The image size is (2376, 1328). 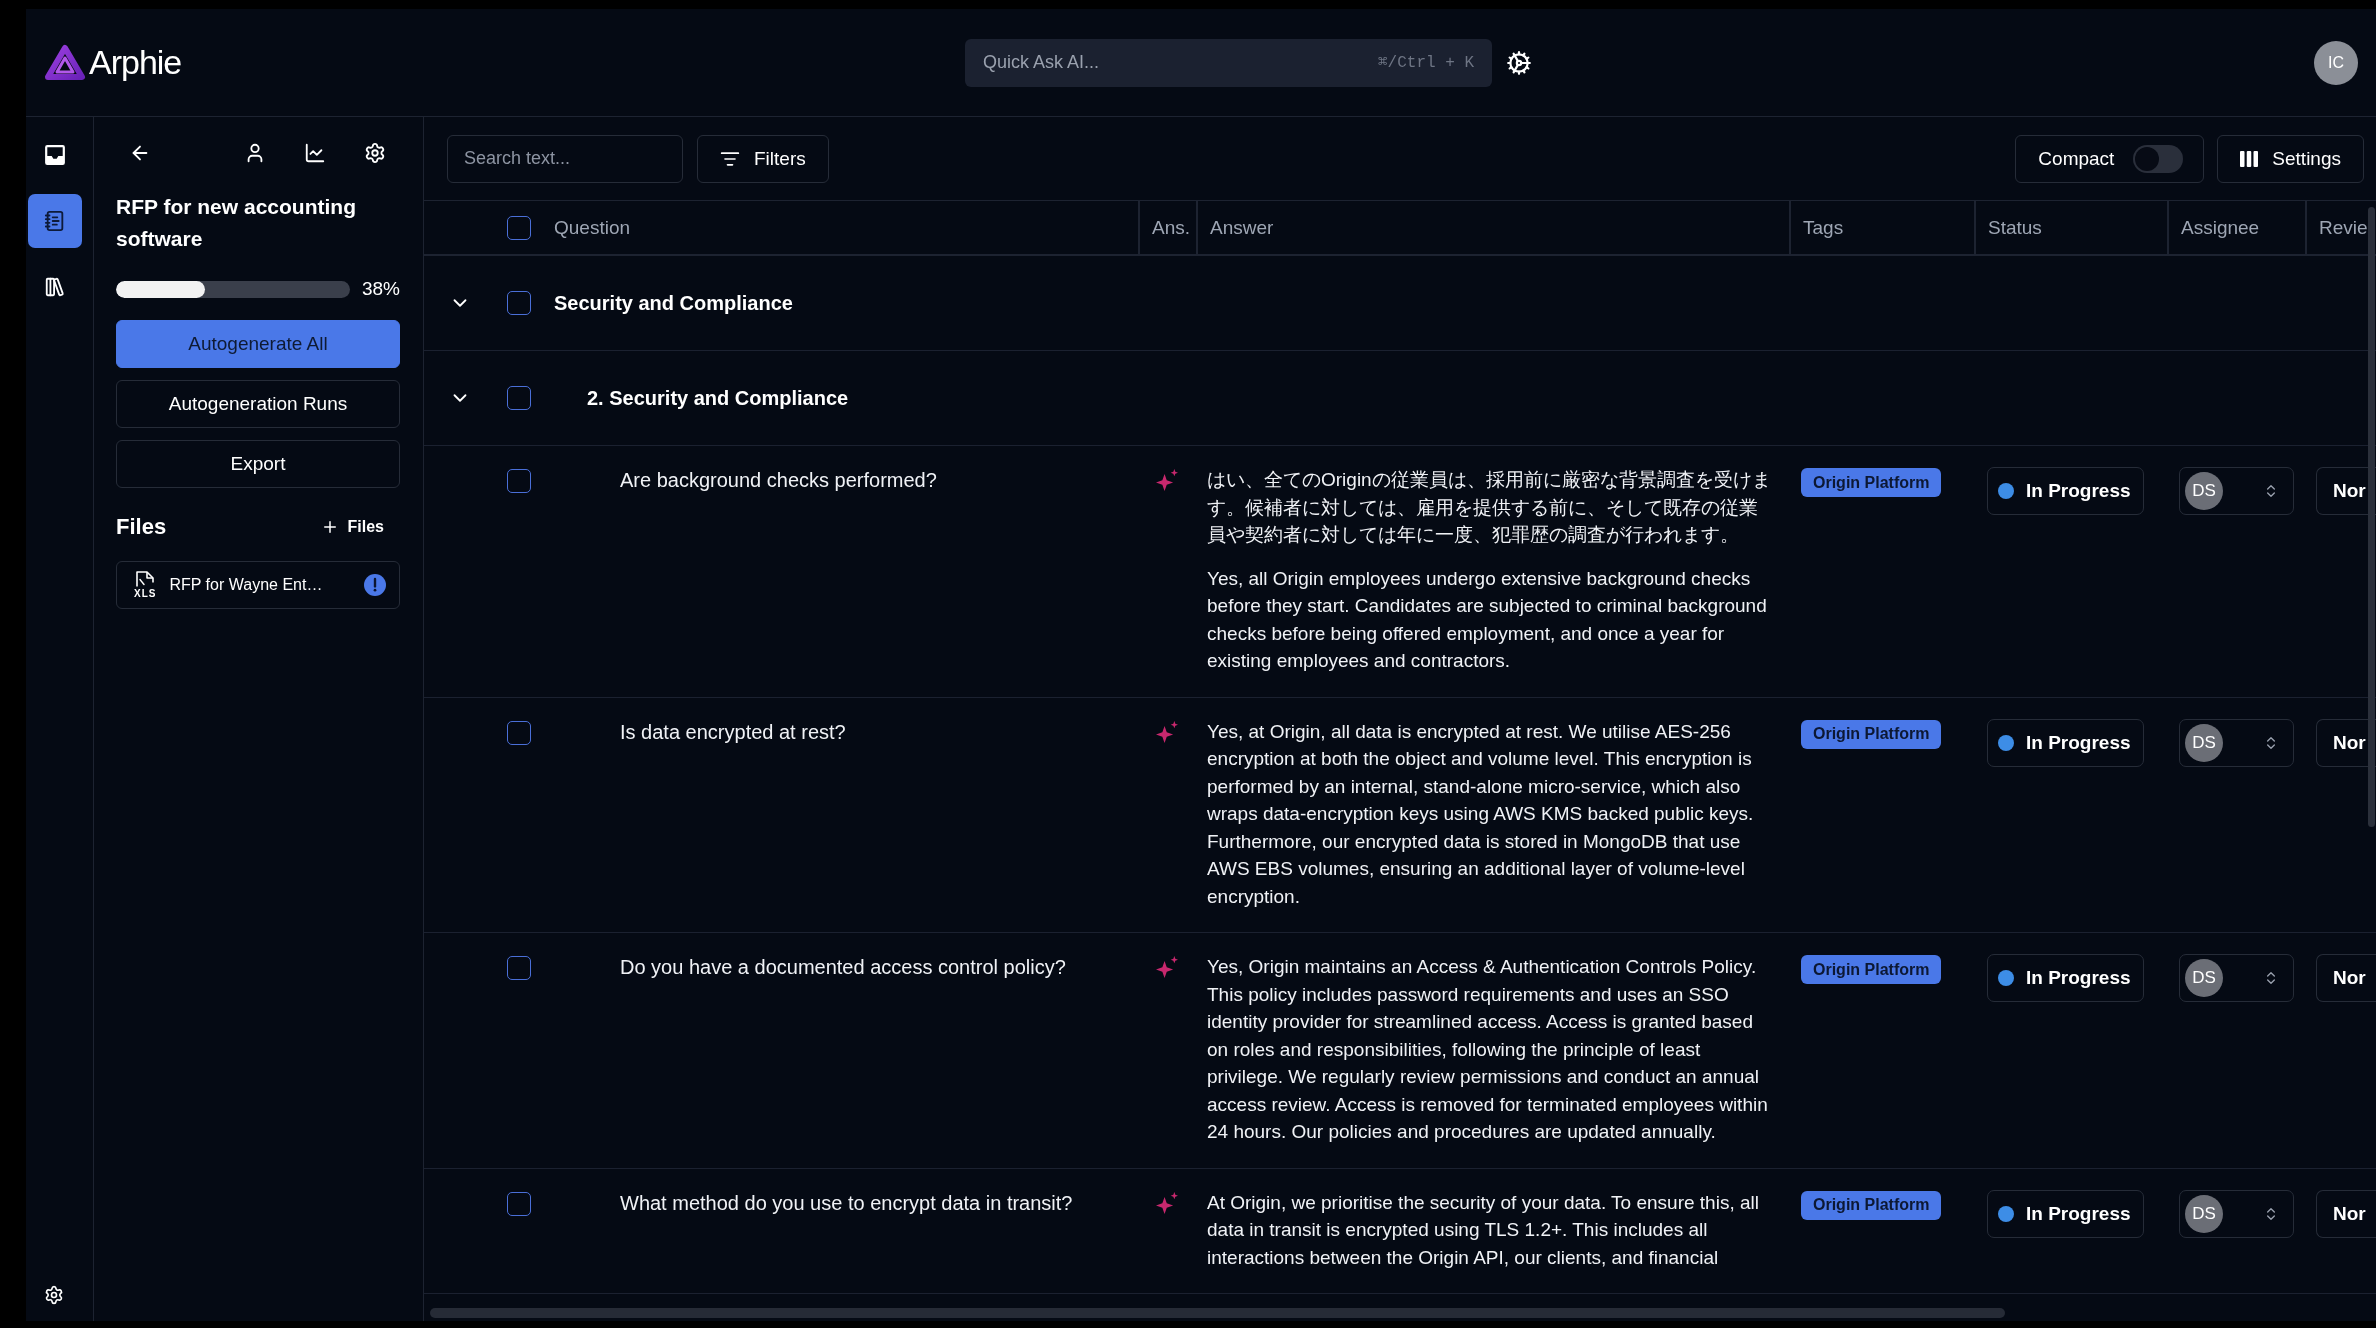 I want to click on horizontal-scrollbar, so click(x=1217, y=1313).